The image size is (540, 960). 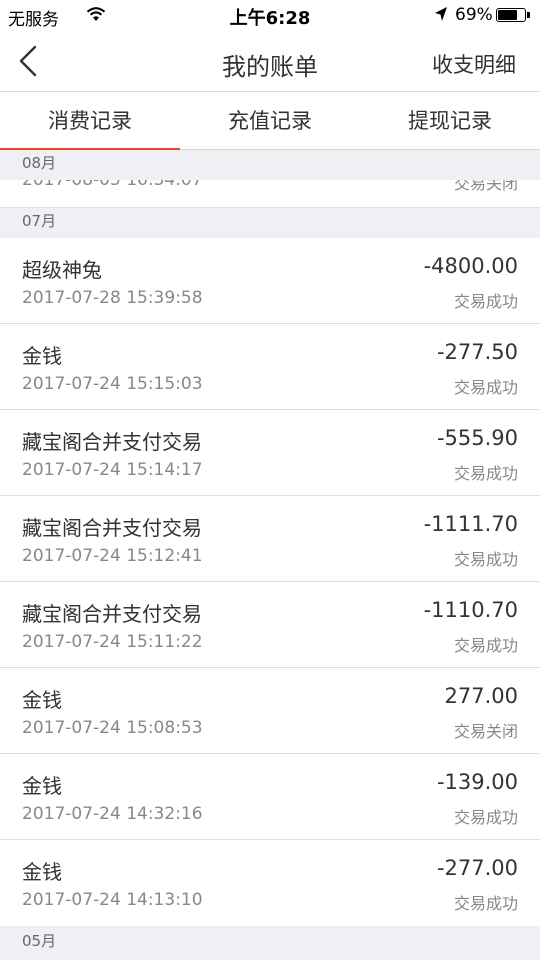 What do you see at coordinates (112, 814) in the screenshot?
I see `transaction-date: 2017-07-24 14:32:16` at bounding box center [112, 814].